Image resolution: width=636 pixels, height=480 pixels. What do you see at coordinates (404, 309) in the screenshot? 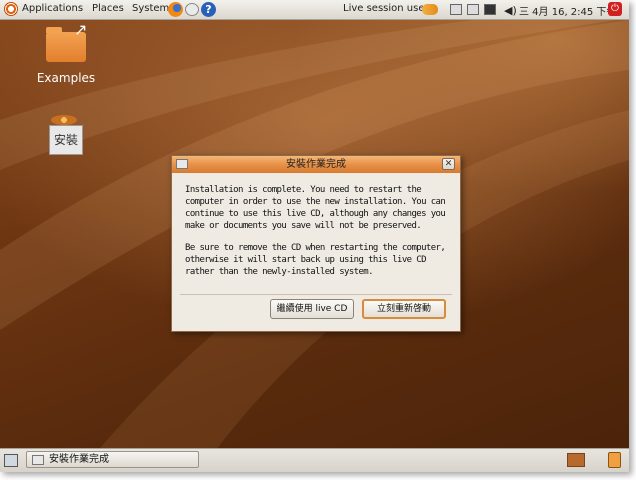
I see `restart-now-button: 立刻重新啓動` at bounding box center [404, 309].